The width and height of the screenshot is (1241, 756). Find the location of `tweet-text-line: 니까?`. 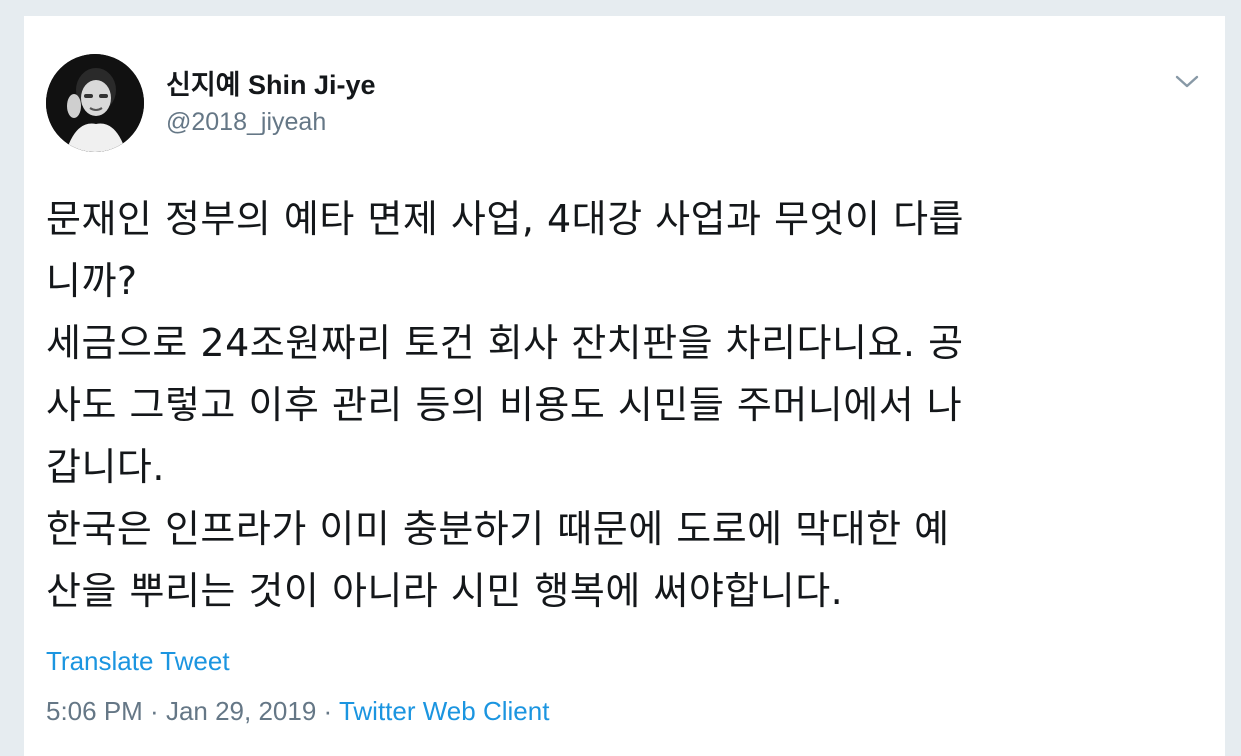

tweet-text-line: 니까? is located at coordinates (92, 281).